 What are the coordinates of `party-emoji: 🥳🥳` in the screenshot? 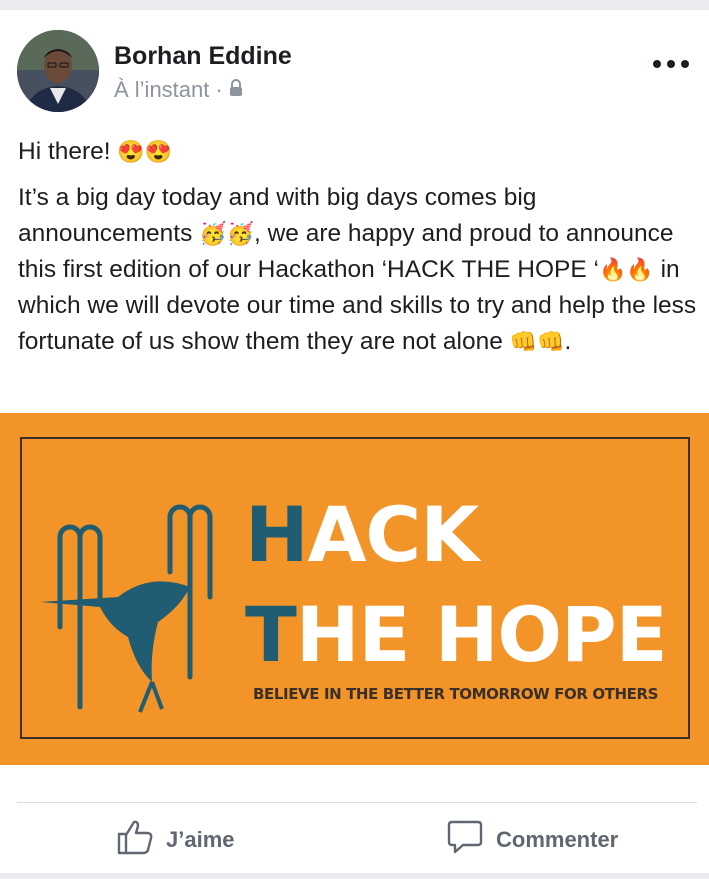 It's located at (226, 233).